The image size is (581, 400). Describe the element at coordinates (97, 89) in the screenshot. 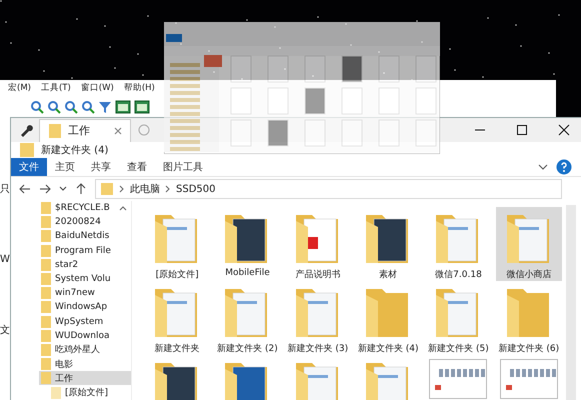

I see `menu-item: 窗口(W)` at that location.